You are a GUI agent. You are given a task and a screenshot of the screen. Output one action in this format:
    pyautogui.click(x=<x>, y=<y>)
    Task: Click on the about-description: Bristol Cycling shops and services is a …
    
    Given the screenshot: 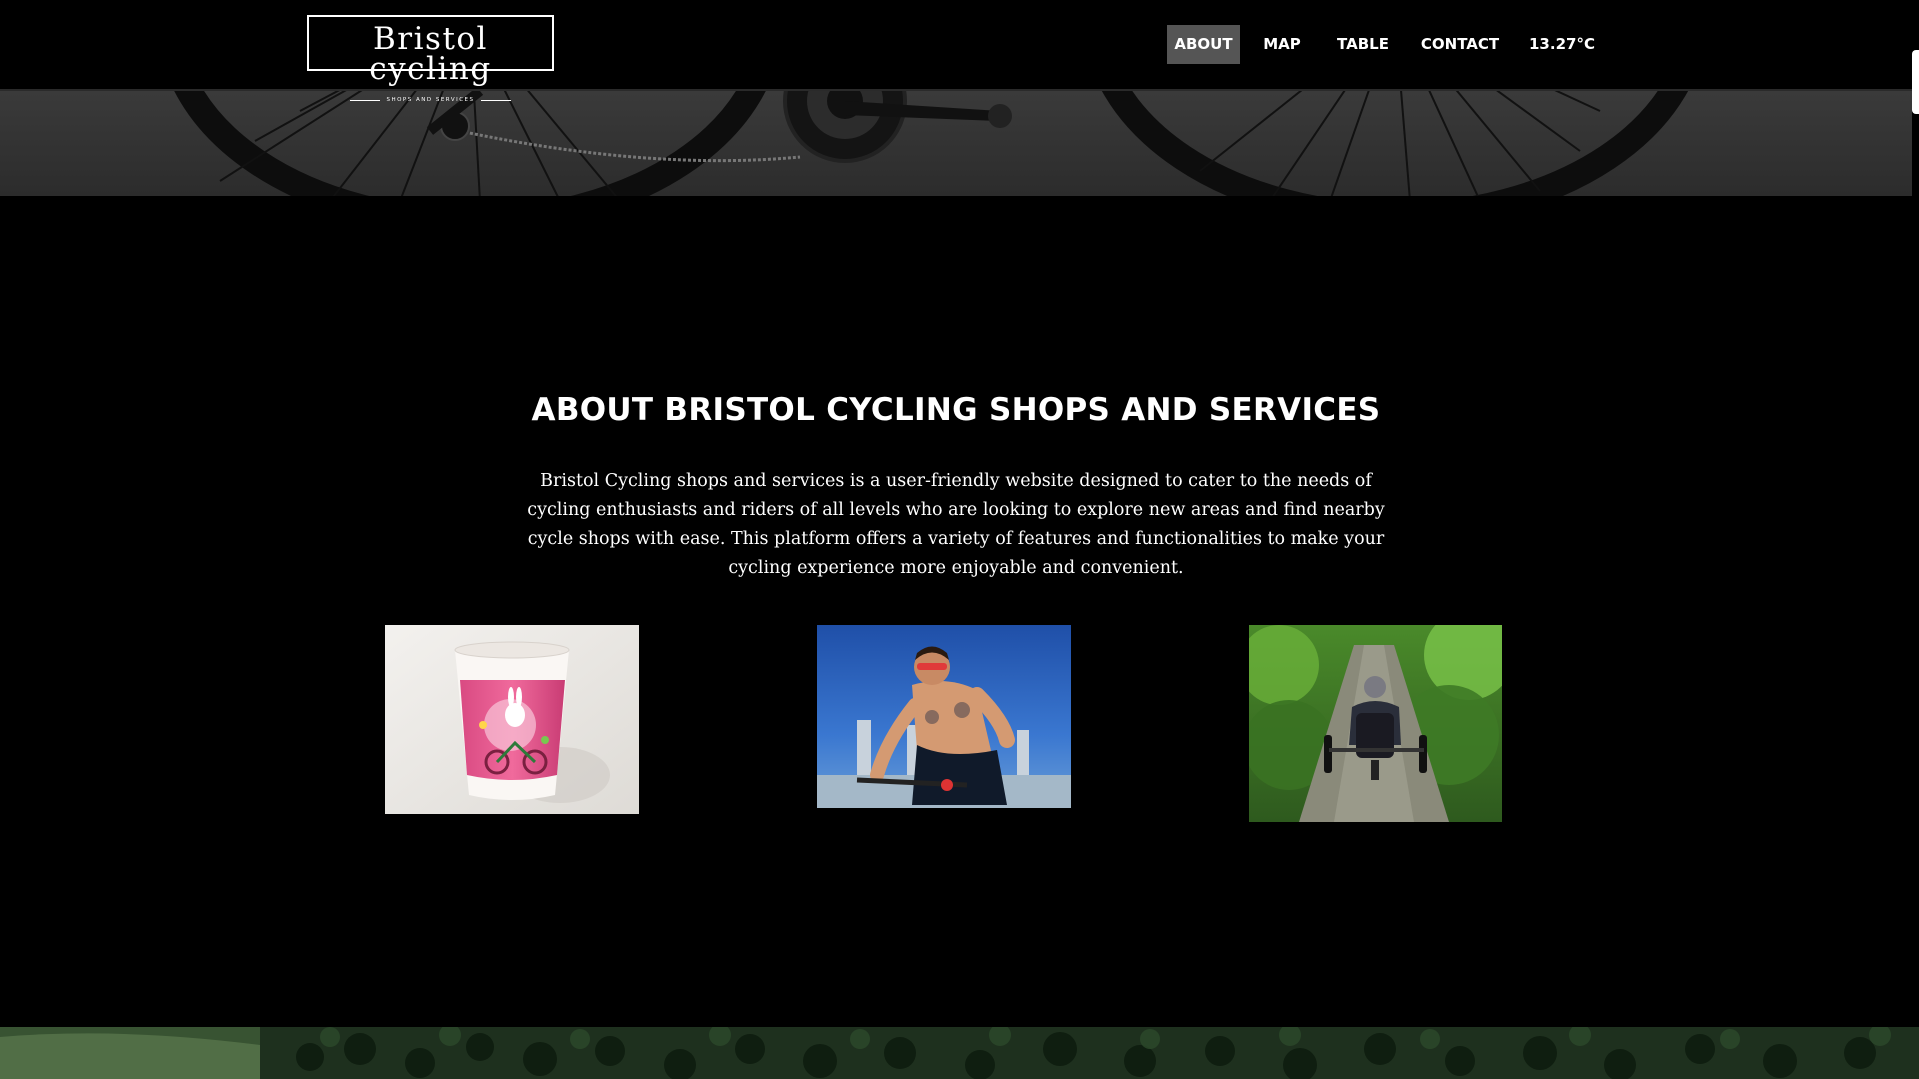 What is the action you would take?
    pyautogui.click(x=956, y=524)
    